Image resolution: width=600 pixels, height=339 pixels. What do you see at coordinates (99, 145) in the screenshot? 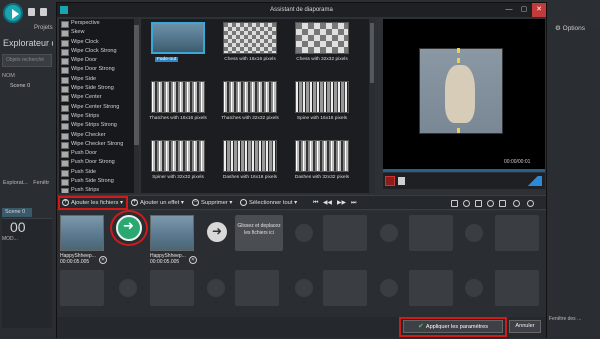
I see `effect-list-item: Wipe Checker Strong` at bounding box center [99, 145].